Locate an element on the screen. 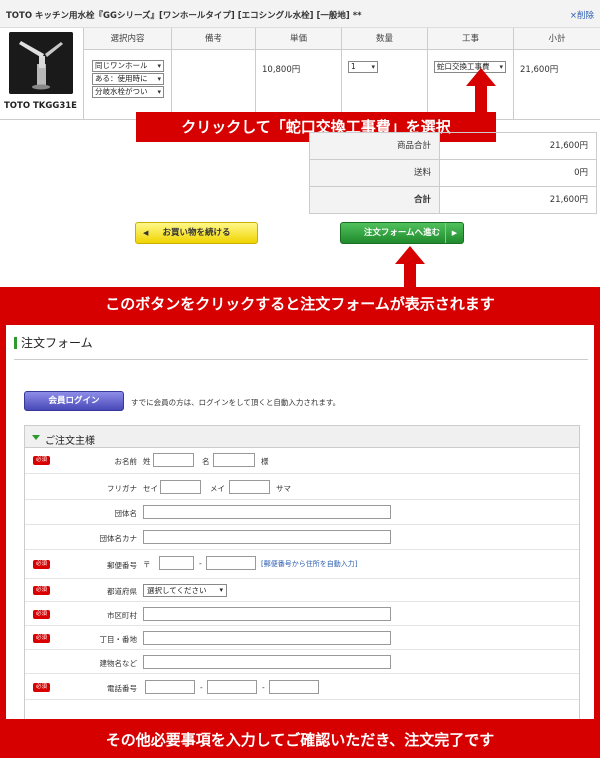  kana-suffix: サマ is located at coordinates (283, 488).